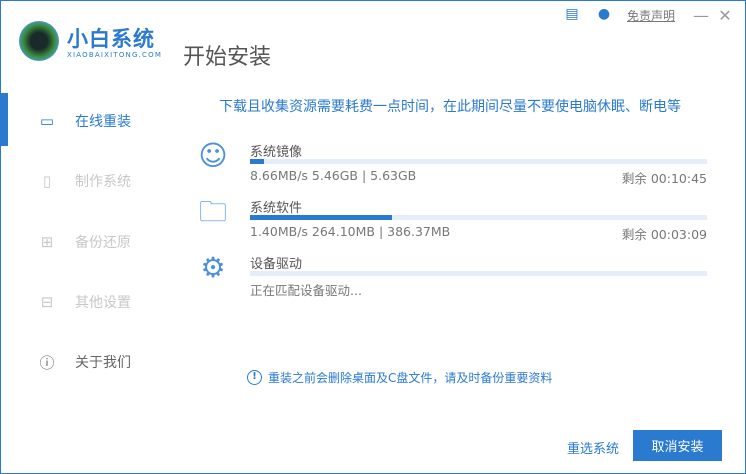  Describe the element at coordinates (227, 57) in the screenshot. I see `page-title: 开始安装` at that location.